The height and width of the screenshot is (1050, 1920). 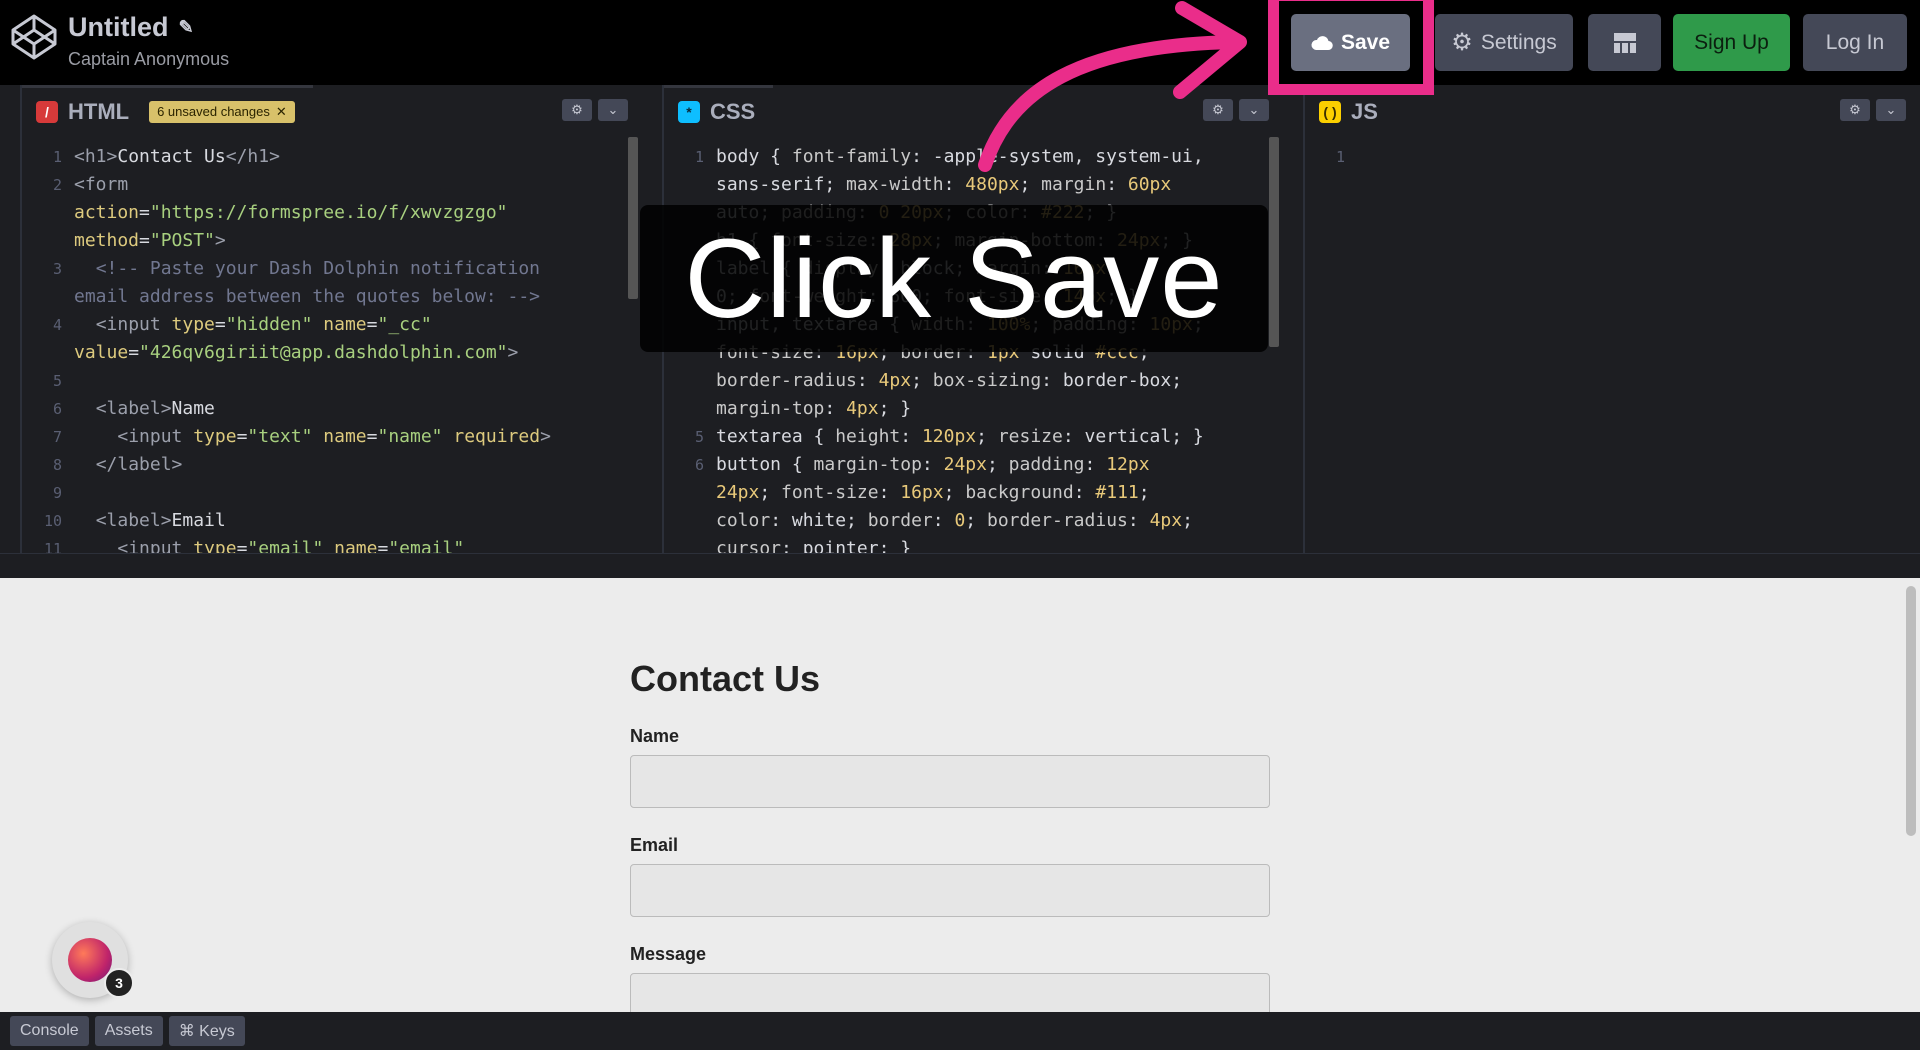 I want to click on css-settings-gear-icon: ⚙, so click(x=1218, y=110).